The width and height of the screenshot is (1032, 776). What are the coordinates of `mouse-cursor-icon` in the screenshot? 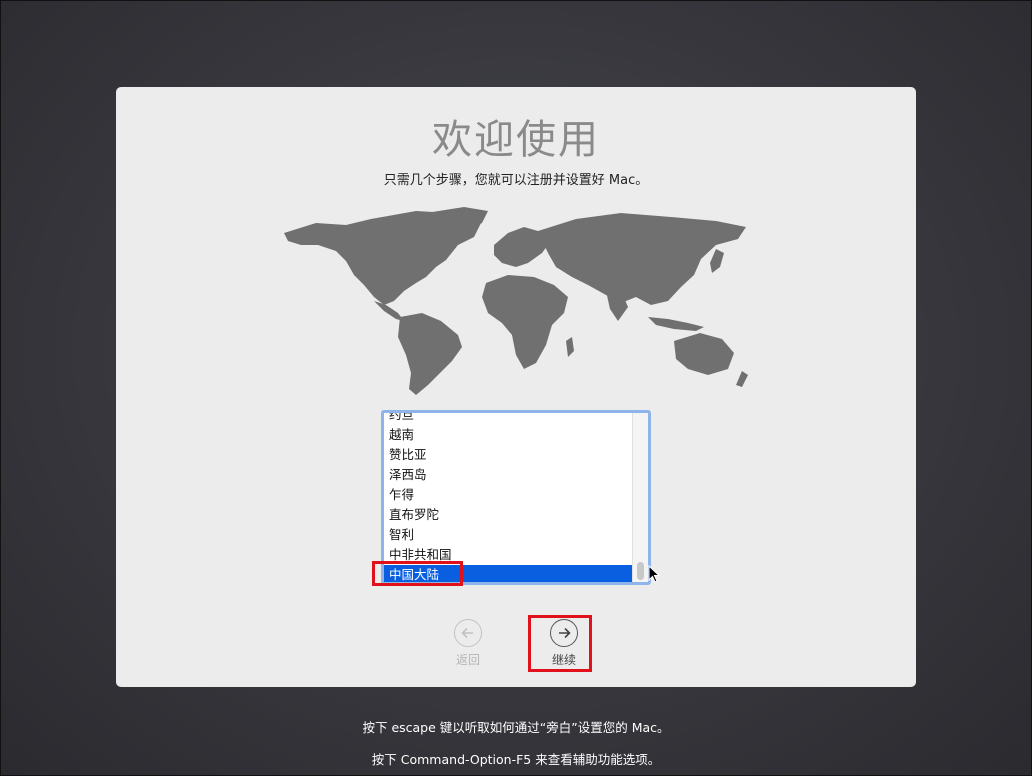 It's located at (654, 574).